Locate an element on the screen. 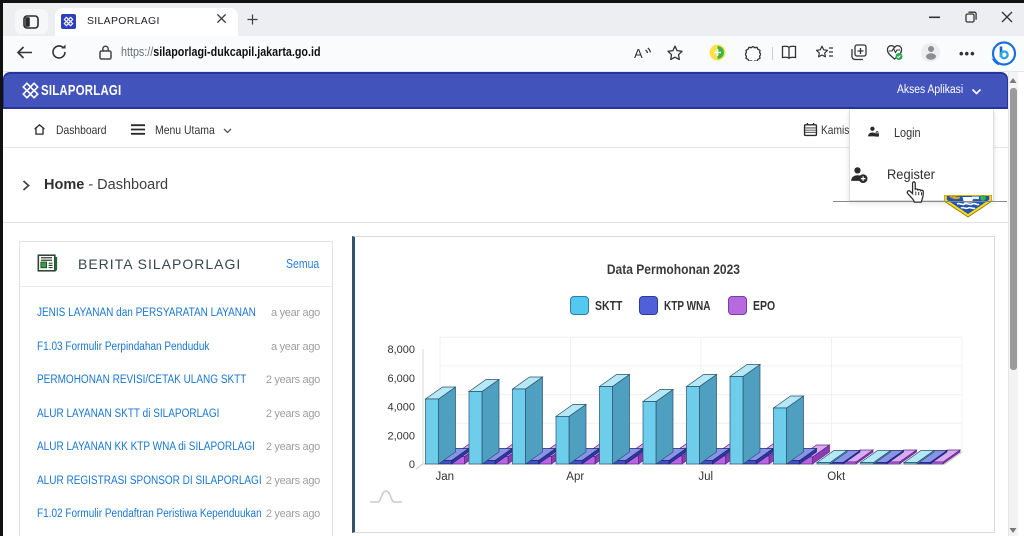 Image resolution: width=1024 pixels, height=536 pixels. svg-text: Apr is located at coordinates (575, 477).